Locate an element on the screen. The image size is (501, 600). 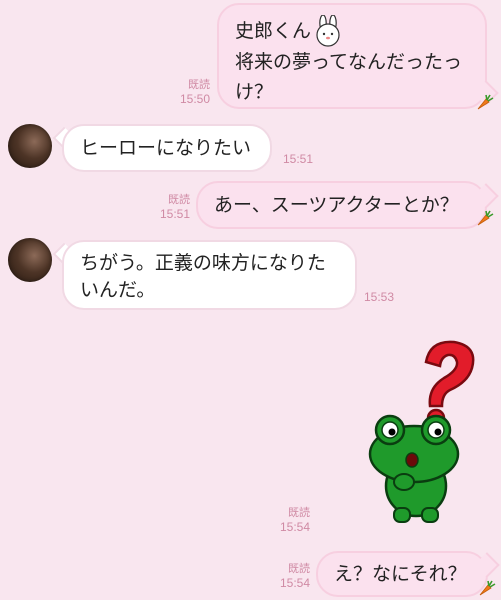
message-text-line: 史郎くん is located at coordinates (273, 31).